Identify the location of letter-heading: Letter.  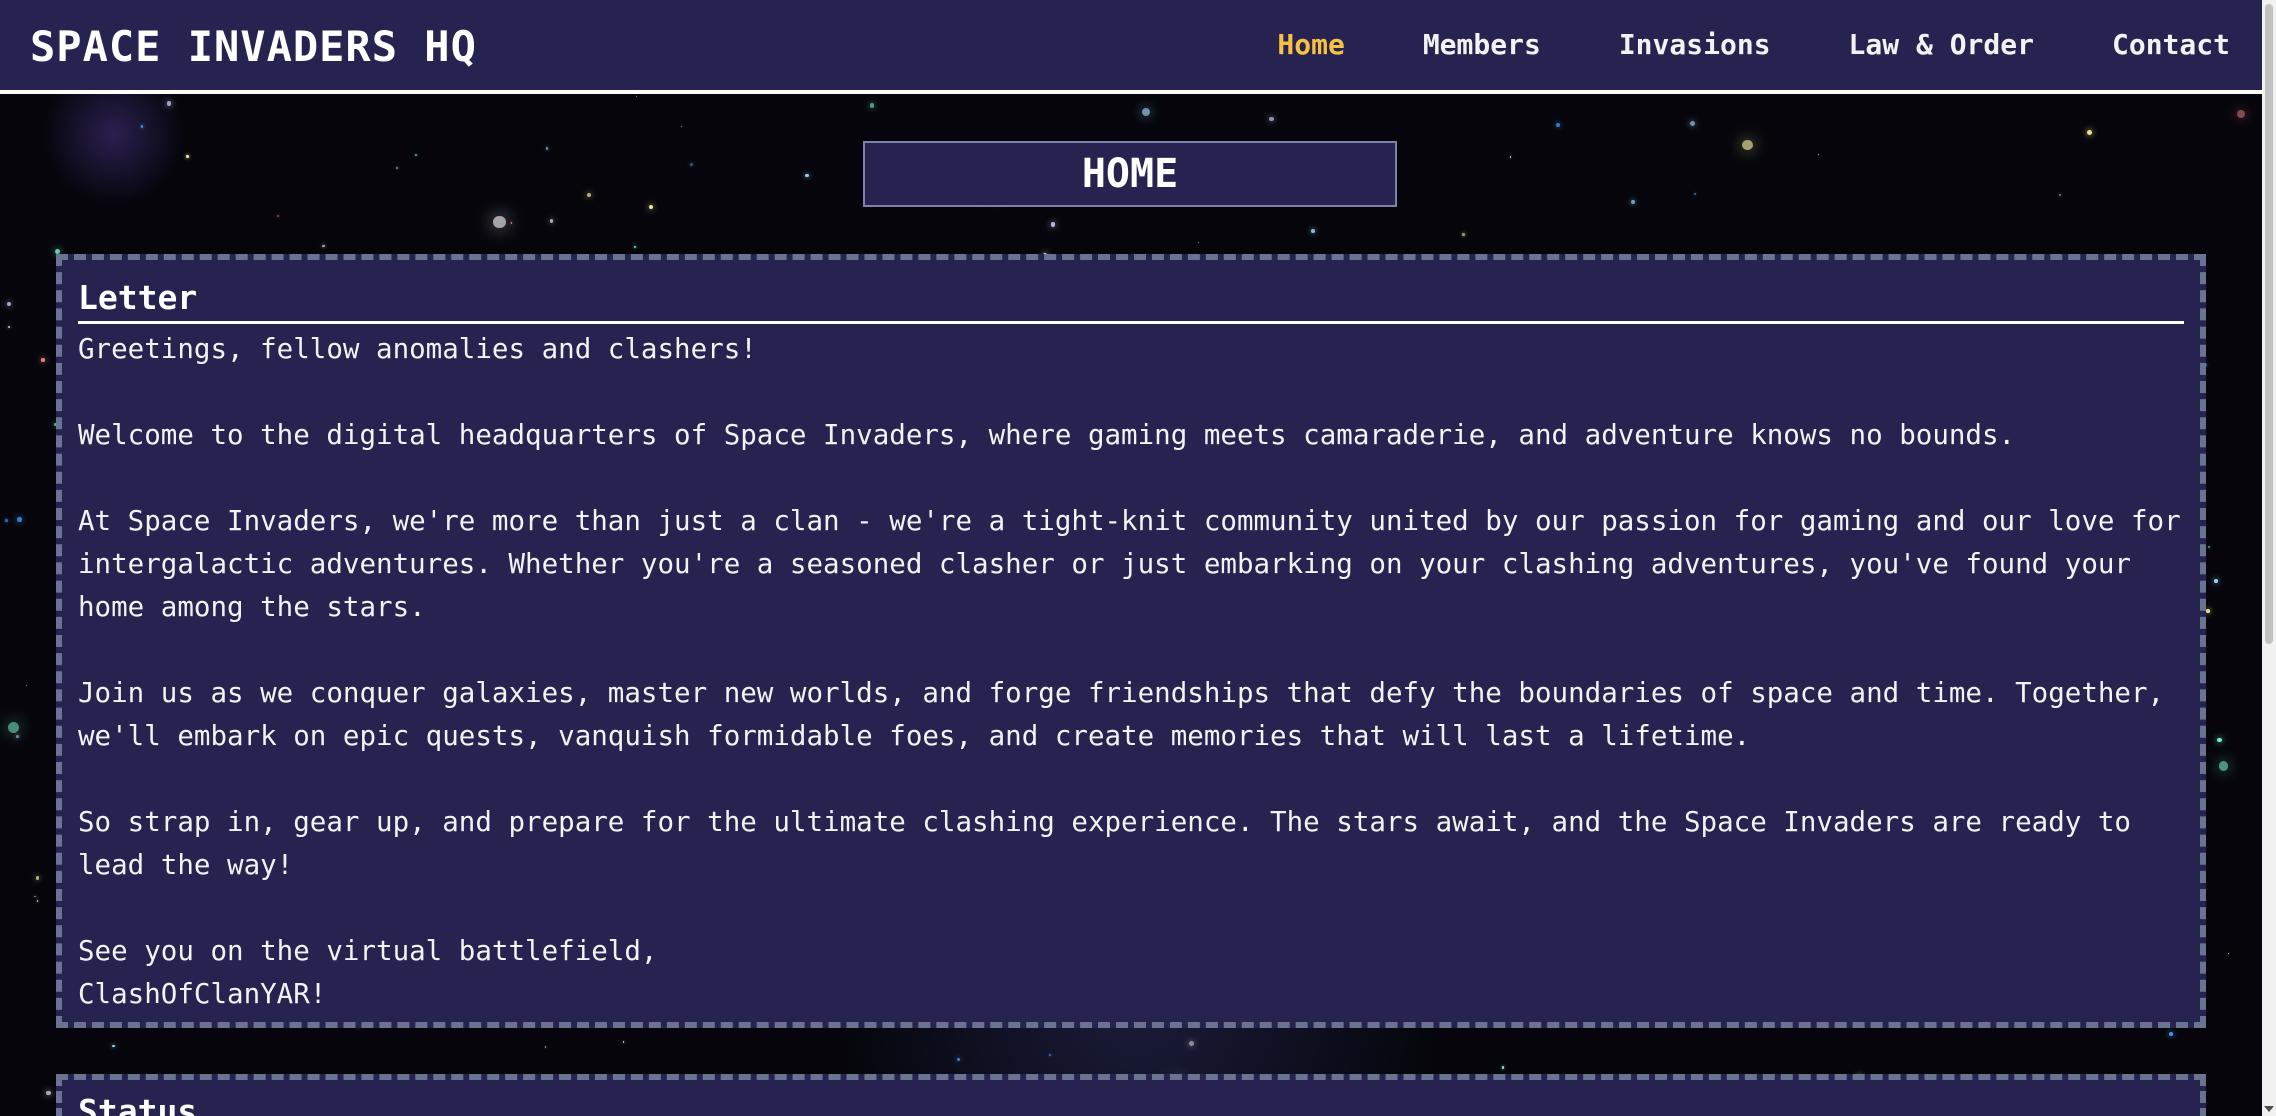
(1131, 301).